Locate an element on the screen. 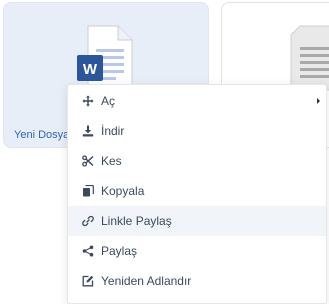  menu-item-cut: Kes is located at coordinates (197, 161).